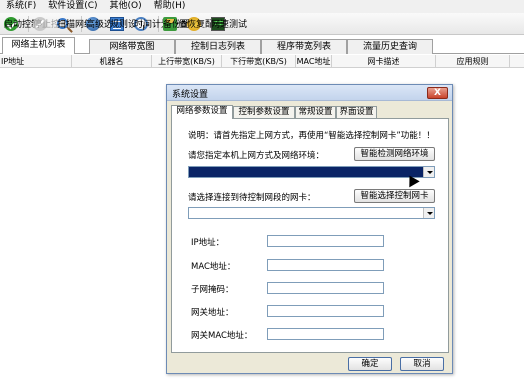  What do you see at coordinates (218, 46) in the screenshot?
I see `tab-control-log: 控制日志列表` at bounding box center [218, 46].